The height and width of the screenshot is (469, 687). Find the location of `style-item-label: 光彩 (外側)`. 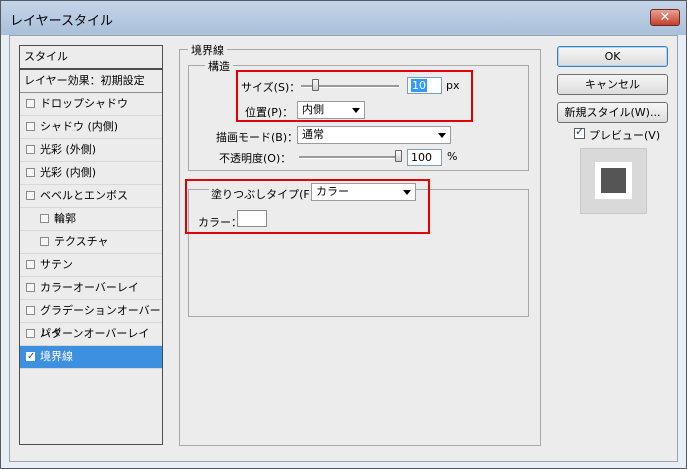

style-item-label: 光彩 (外側) is located at coordinates (68, 149).